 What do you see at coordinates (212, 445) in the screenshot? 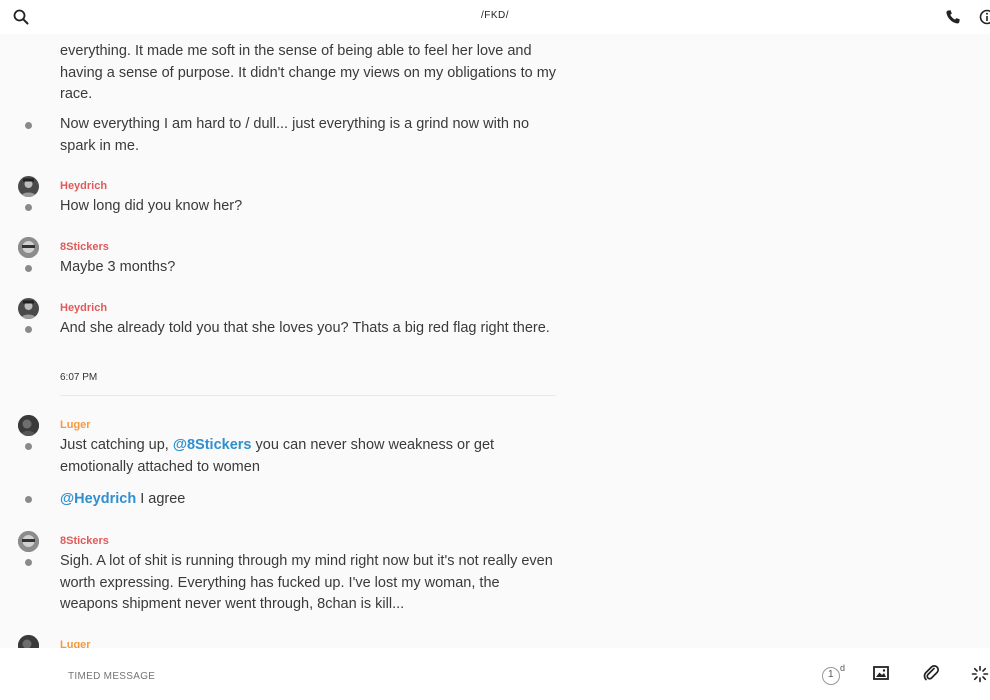
I see `mention-link: @8Stickers` at bounding box center [212, 445].